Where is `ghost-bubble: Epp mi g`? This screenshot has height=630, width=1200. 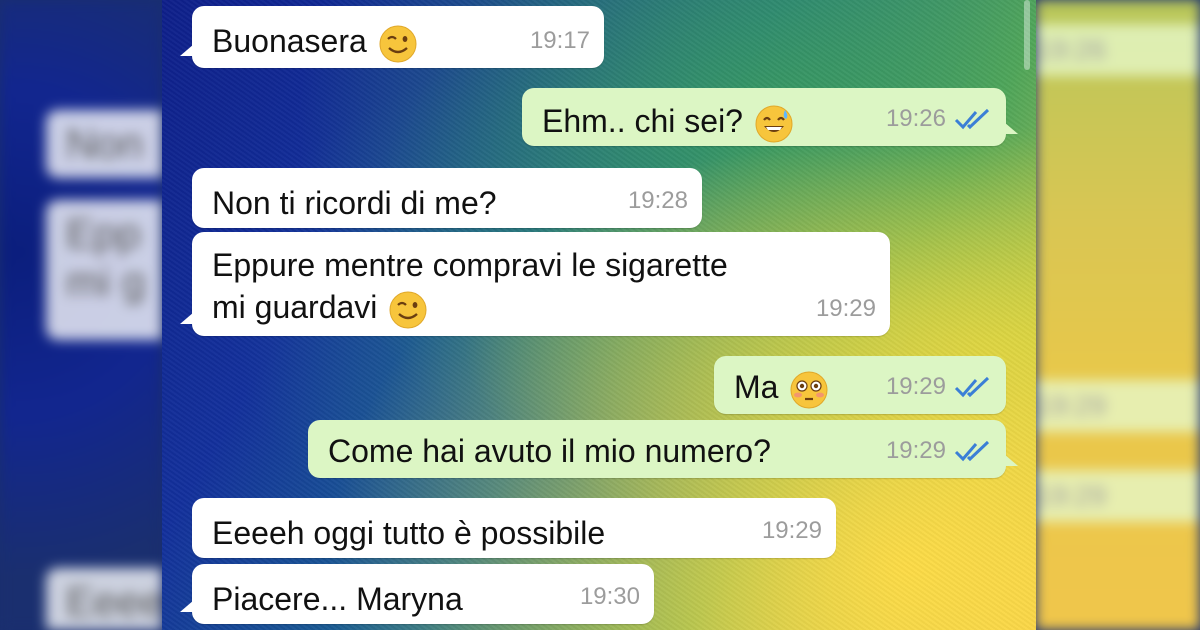 ghost-bubble: Epp mi g is located at coordinates (104, 270).